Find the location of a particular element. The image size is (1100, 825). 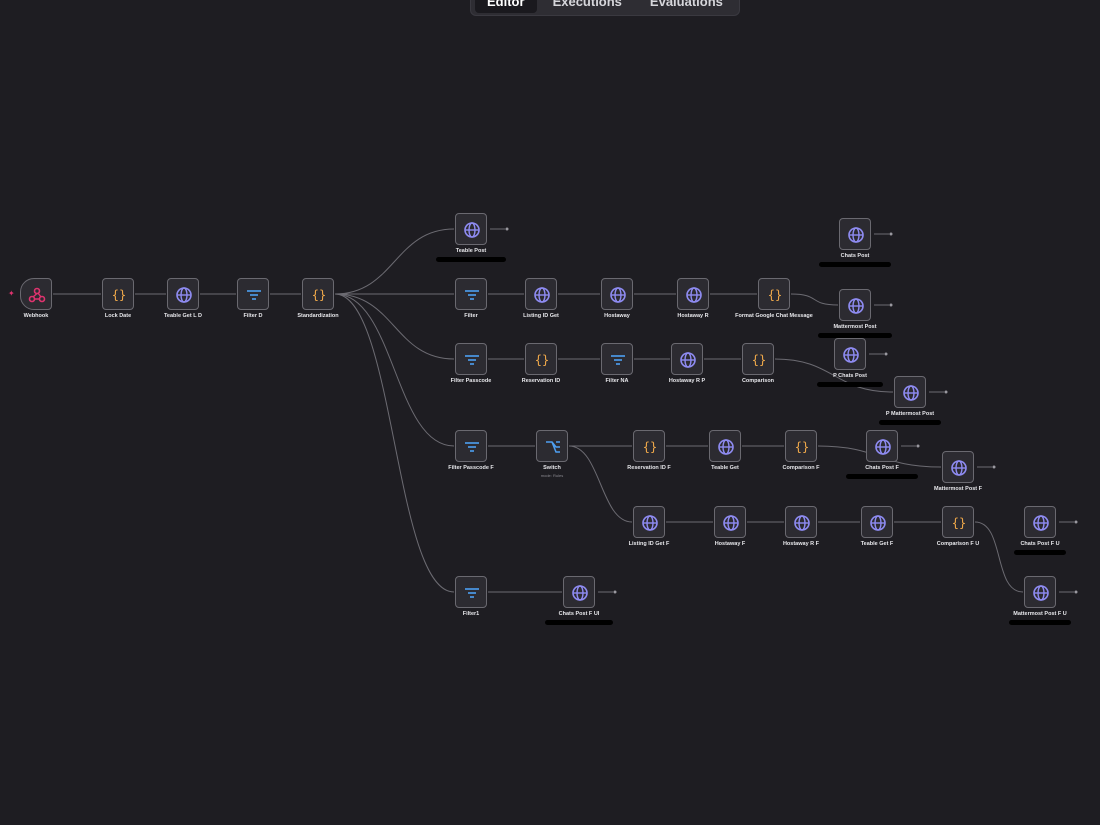

node-chats-post-fui is located at coordinates (579, 592).